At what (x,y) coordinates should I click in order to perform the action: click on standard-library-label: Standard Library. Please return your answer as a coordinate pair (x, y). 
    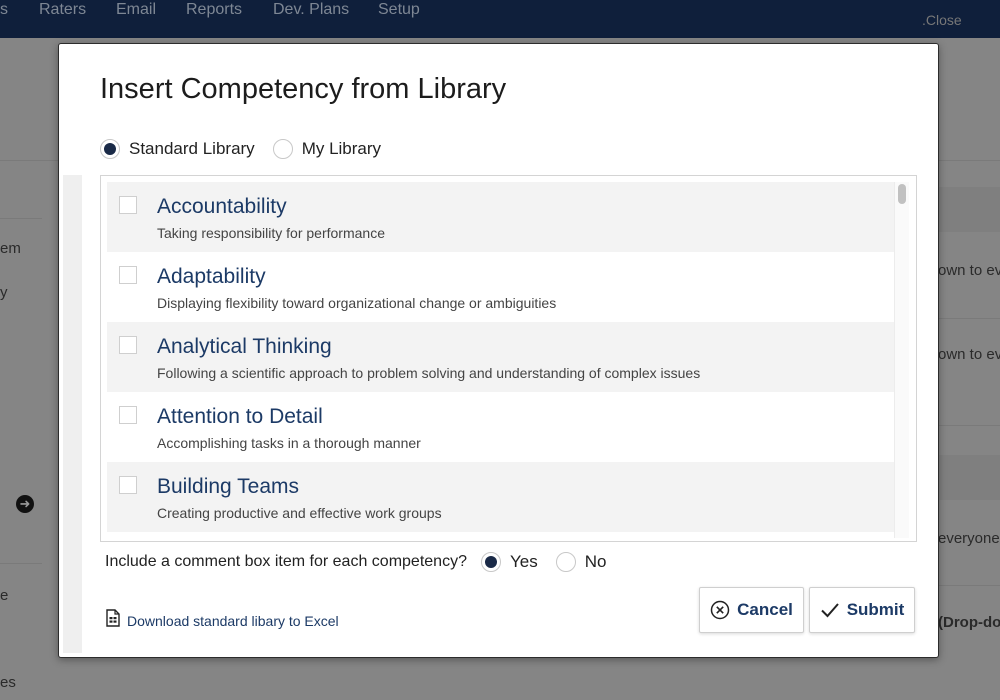
    Looking at the image, I should click on (192, 149).